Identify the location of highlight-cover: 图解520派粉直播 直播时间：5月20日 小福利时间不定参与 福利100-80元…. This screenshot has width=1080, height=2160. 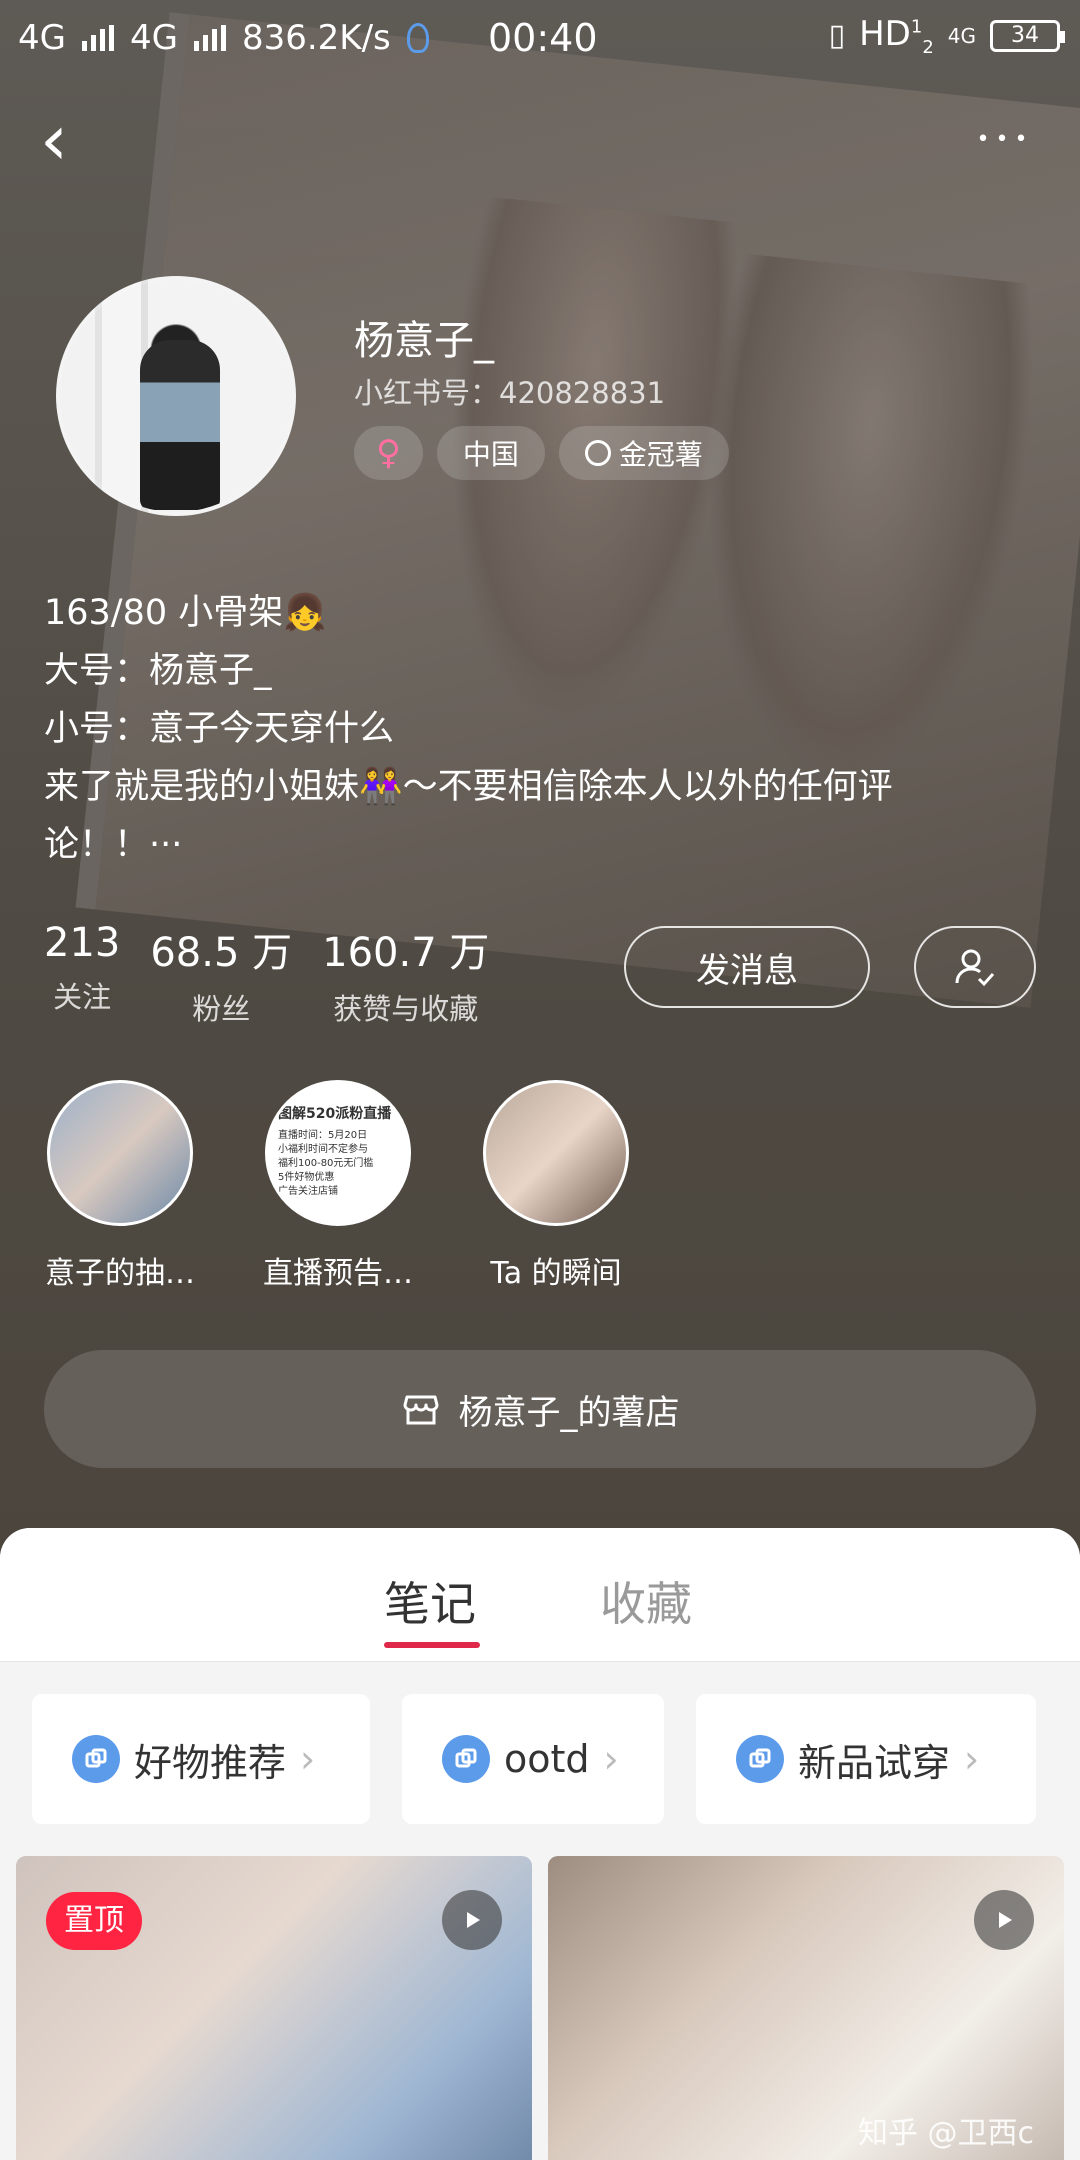
(338, 1153).